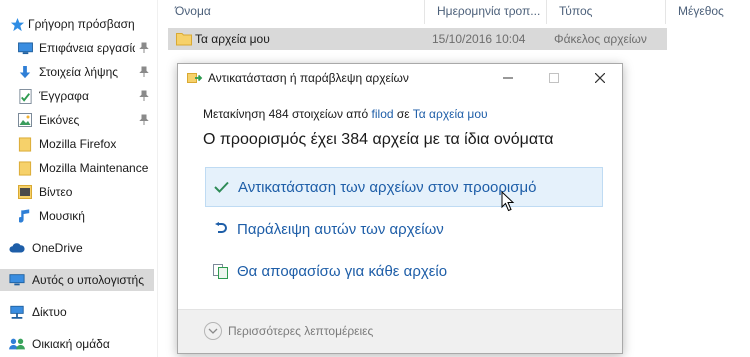  What do you see at coordinates (221, 187) in the screenshot?
I see `check-icon` at bounding box center [221, 187].